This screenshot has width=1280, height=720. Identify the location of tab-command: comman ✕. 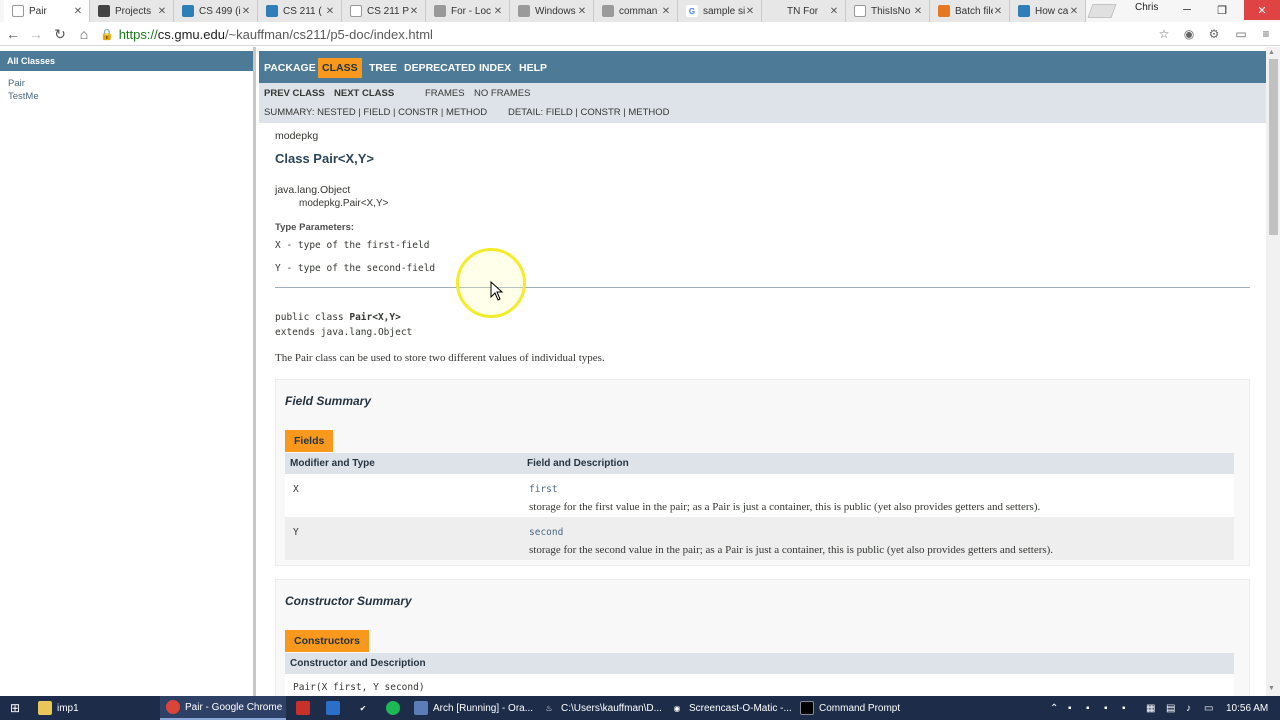
(636, 11).